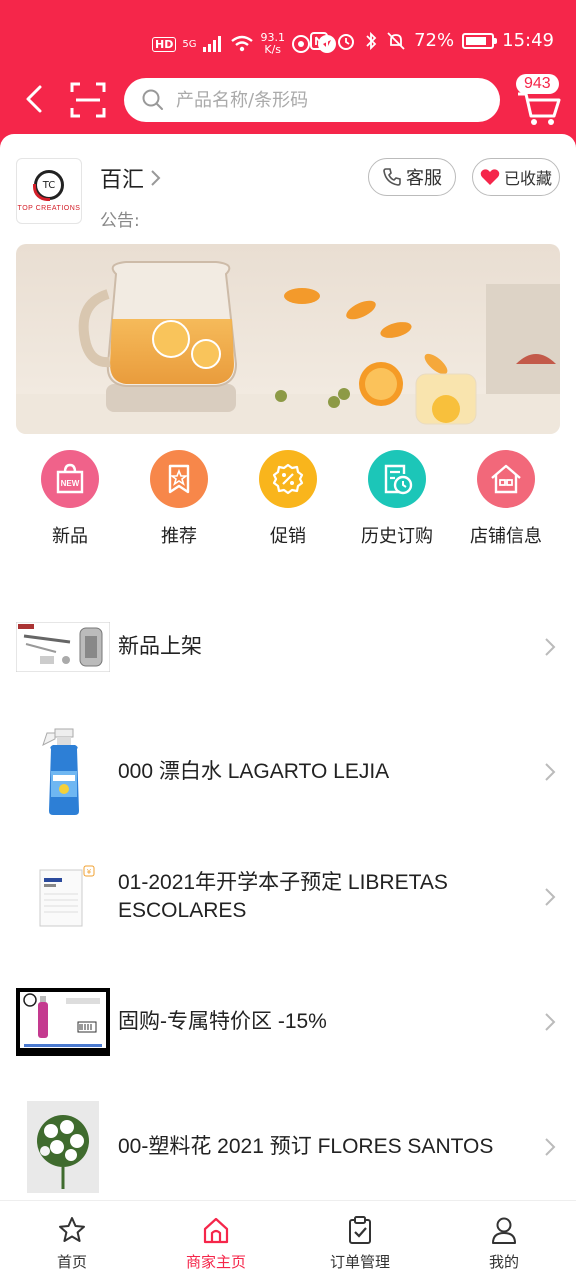 This screenshot has width=576, height=1280. Describe the element at coordinates (222, 1021) in the screenshot. I see `product-group-title: 固购-专属特价区 -15%` at that location.